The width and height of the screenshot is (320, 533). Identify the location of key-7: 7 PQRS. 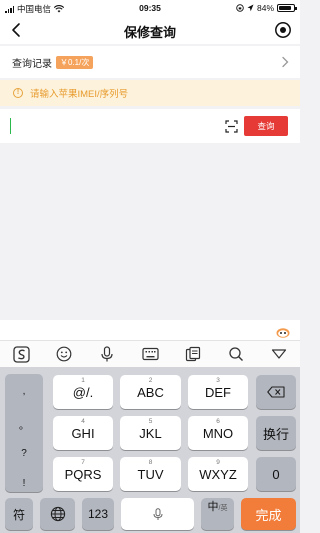
(83, 474).